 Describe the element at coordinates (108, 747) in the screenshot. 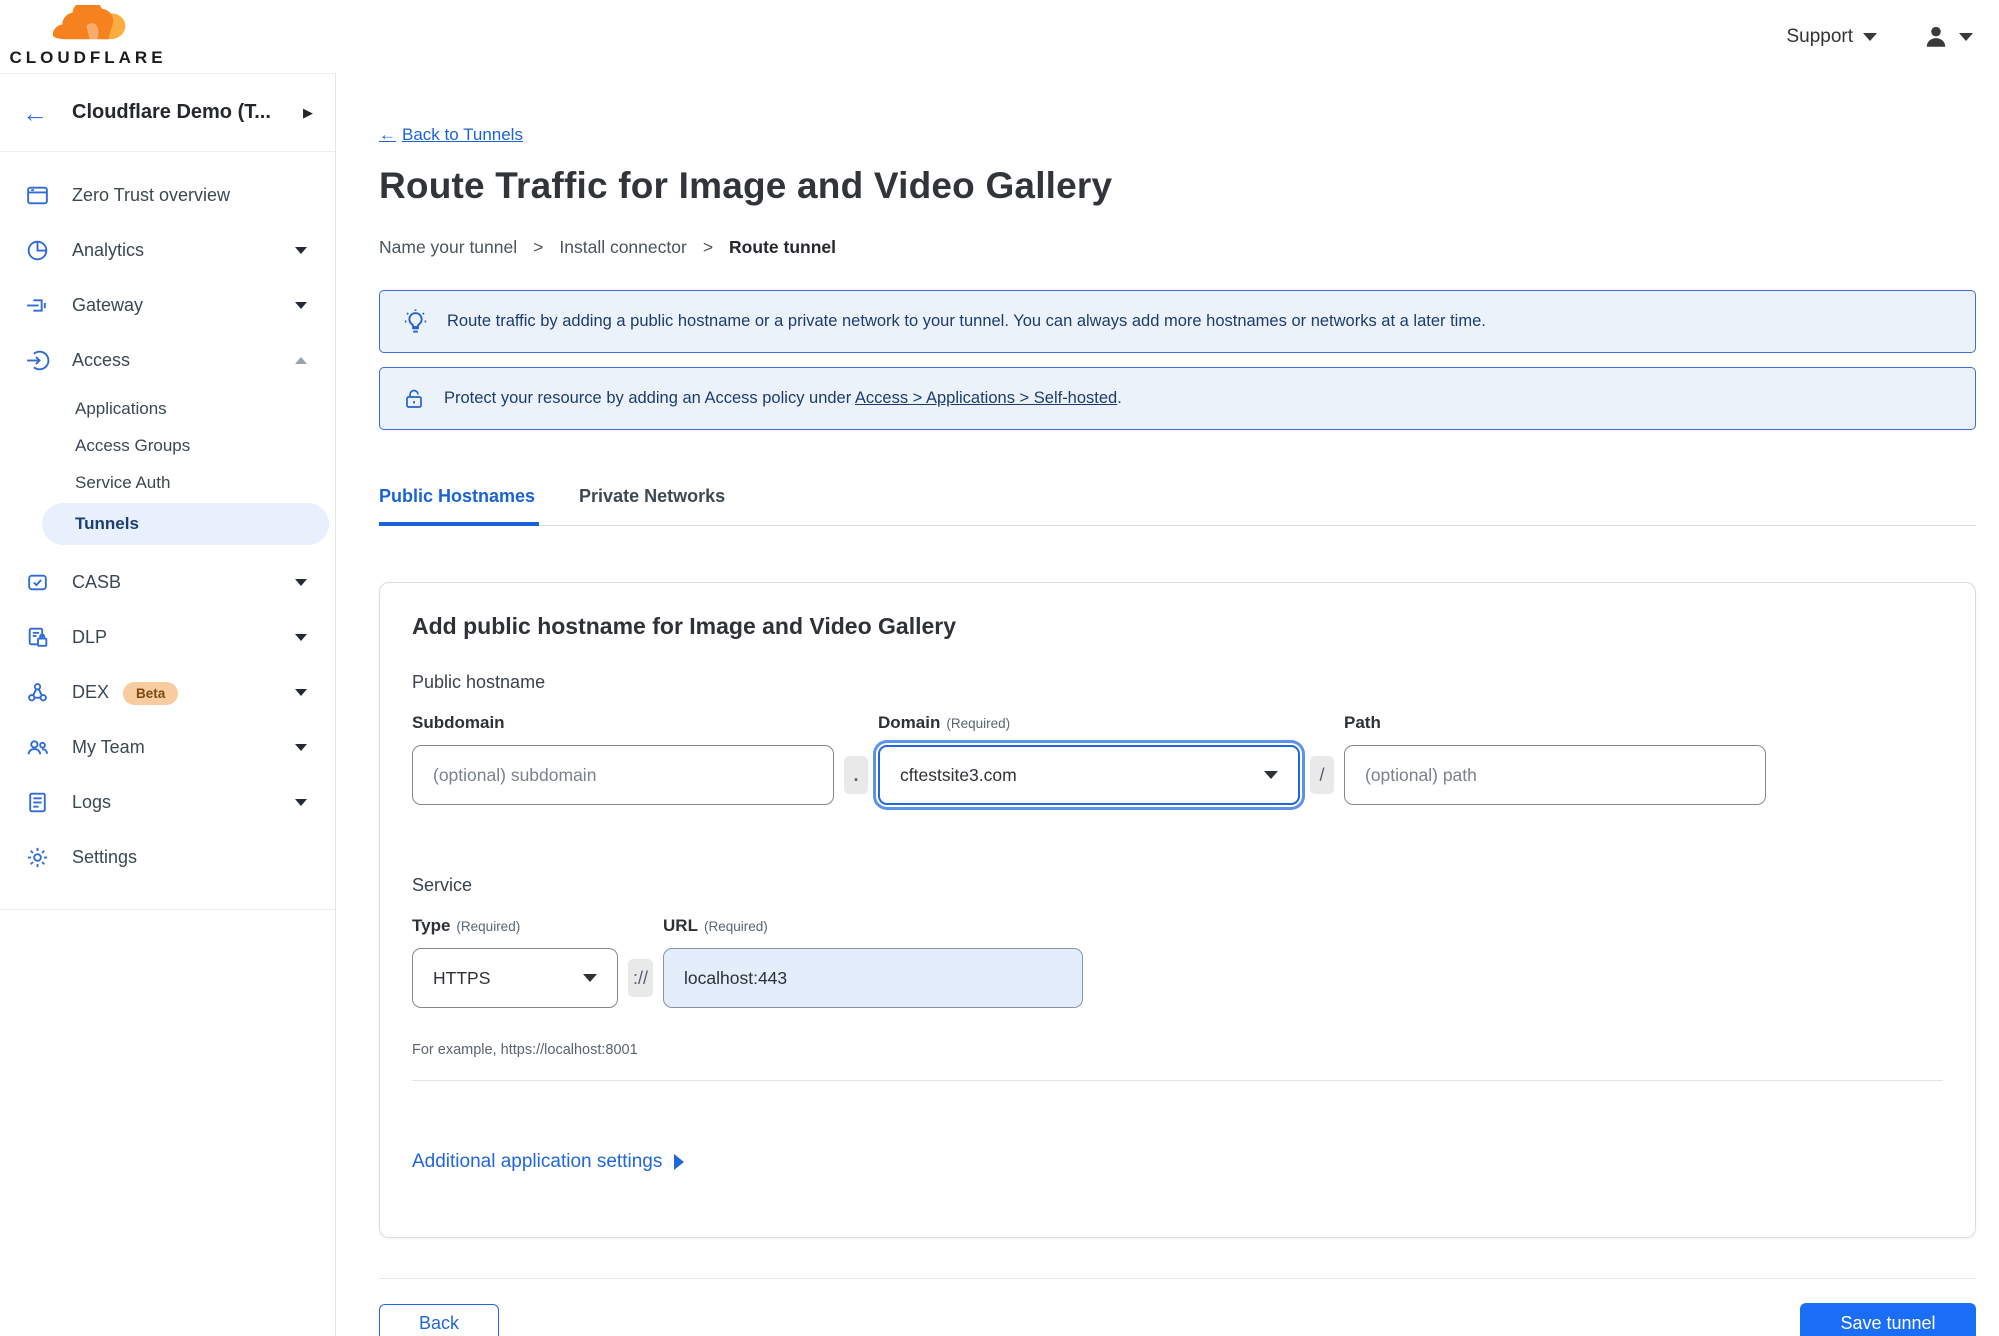

I see `sidebar-item-label: My Team` at that location.